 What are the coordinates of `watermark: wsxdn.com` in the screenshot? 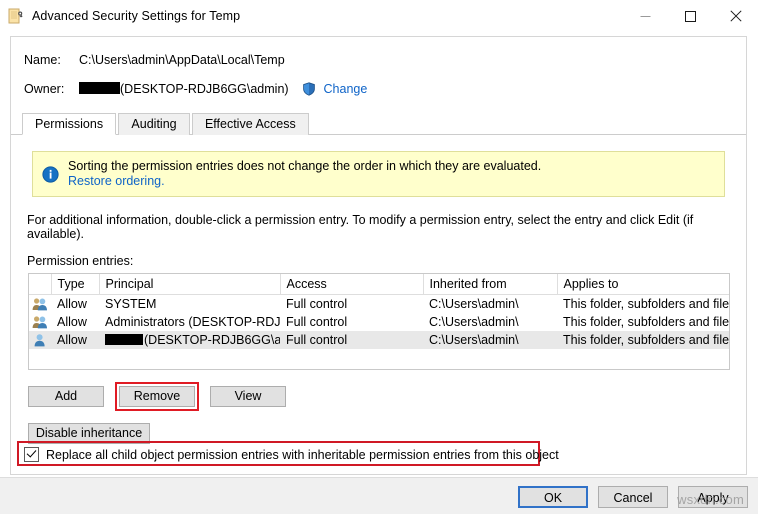 It's located at (710, 499).